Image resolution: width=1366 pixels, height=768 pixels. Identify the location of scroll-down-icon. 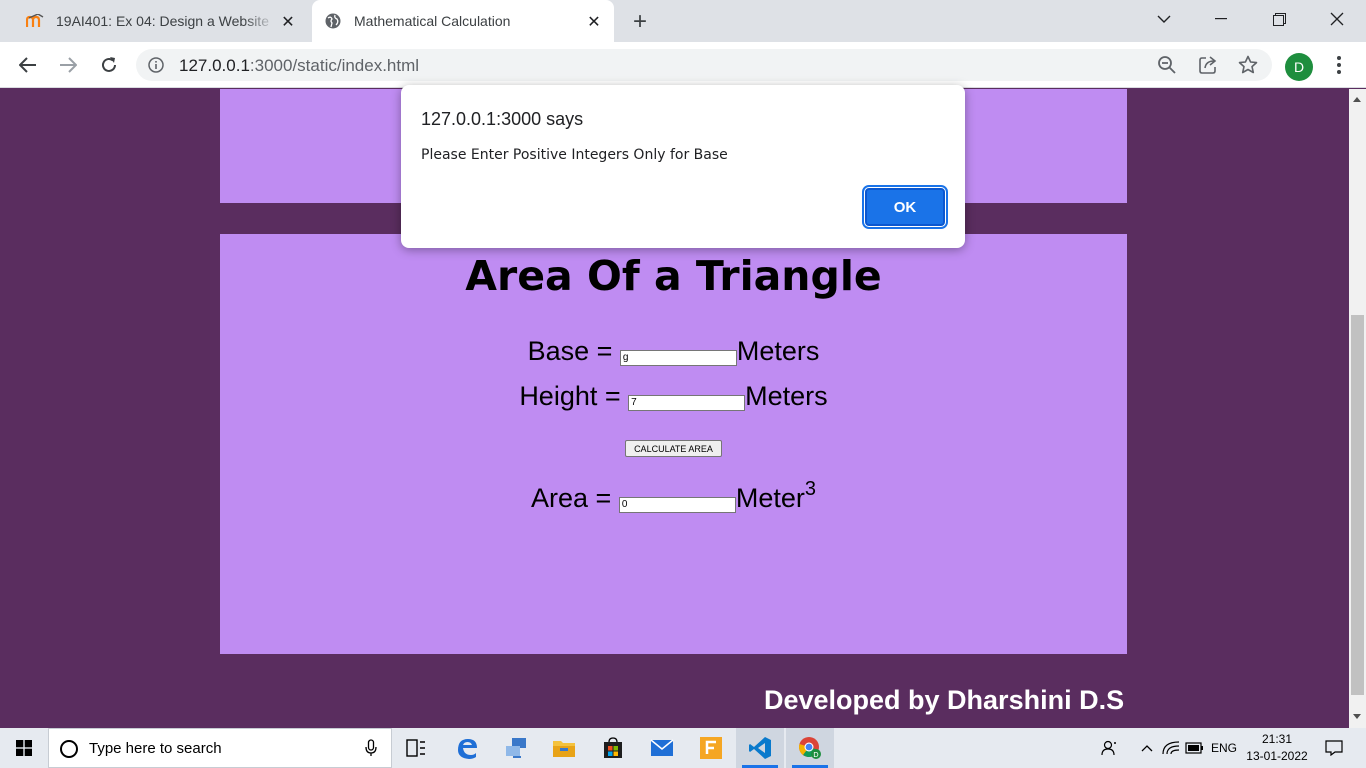
(1357, 716).